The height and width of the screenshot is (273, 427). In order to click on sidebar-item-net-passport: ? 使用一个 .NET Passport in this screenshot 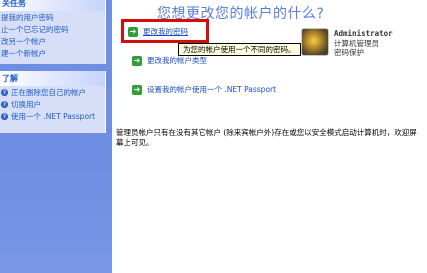, I will do `click(52, 116)`.